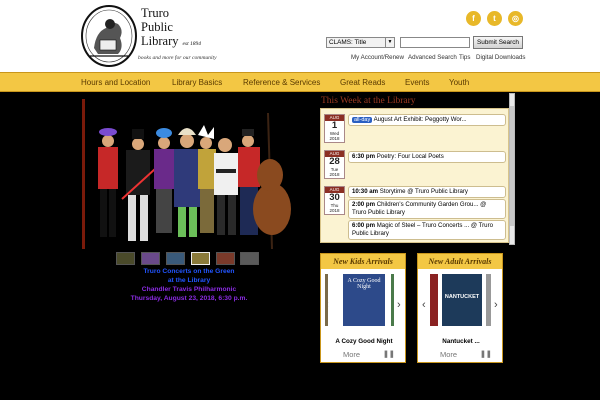 Image resolution: width=600 pixels, height=400 pixels. What do you see at coordinates (368, 101) in the screenshot?
I see `calendar-title: This Week at the Library` at bounding box center [368, 101].